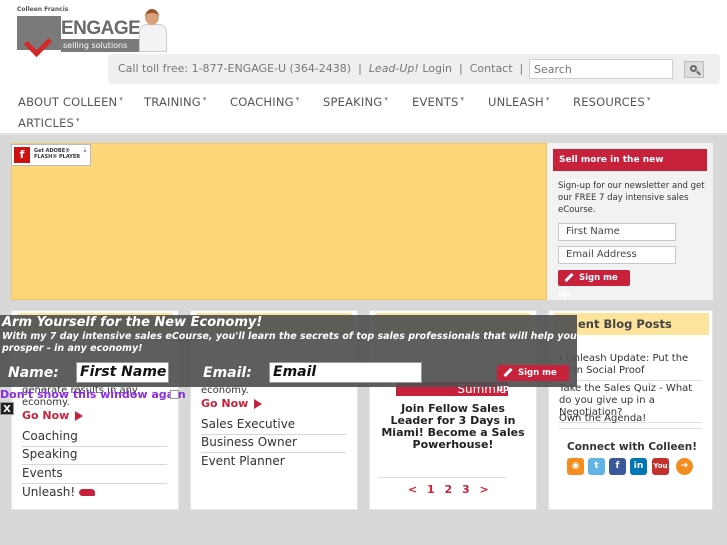  What do you see at coordinates (151, 29) in the screenshot?
I see `colleen-portrait` at bounding box center [151, 29].